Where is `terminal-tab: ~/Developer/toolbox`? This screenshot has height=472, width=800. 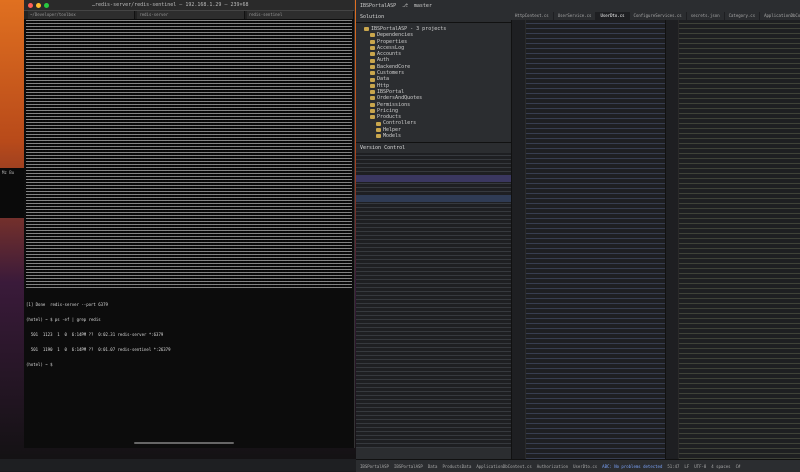 terminal-tab: ~/Developer/toolbox is located at coordinates (82, 15).